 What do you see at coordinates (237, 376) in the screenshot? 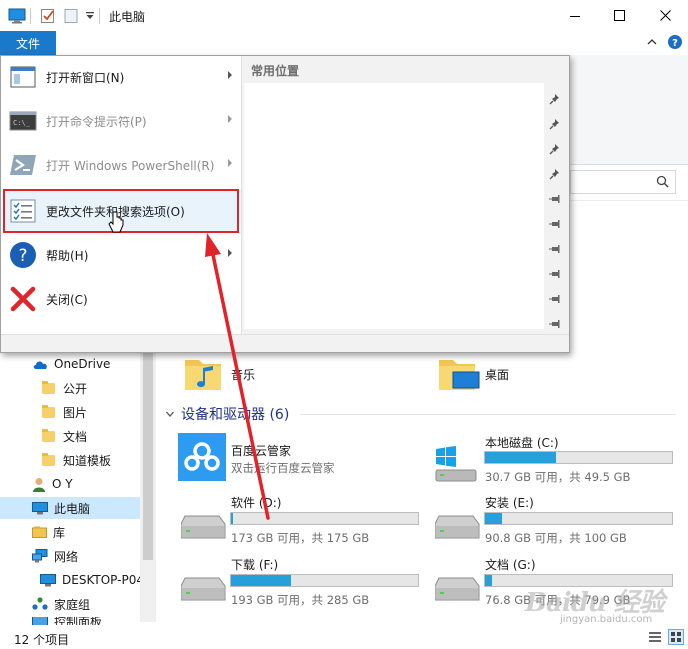
I see `annotation-arrow` at bounding box center [237, 376].